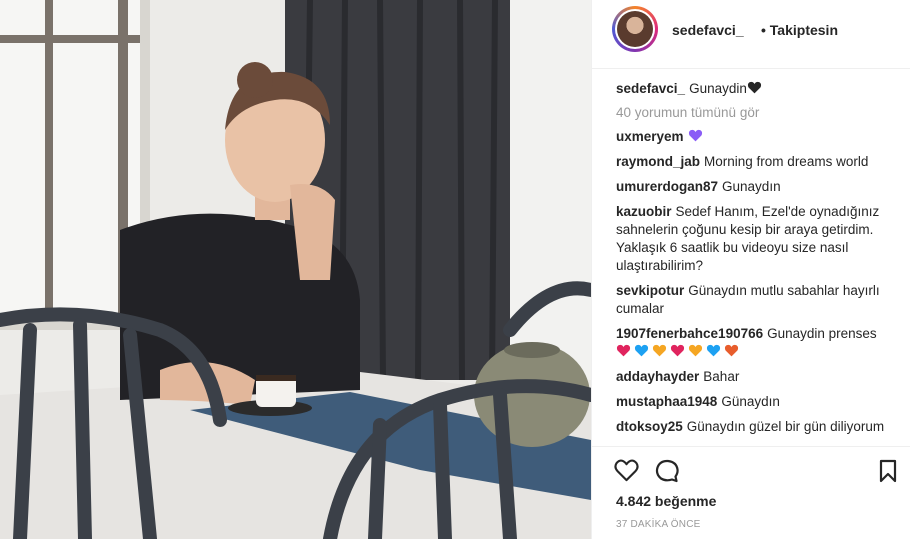 This screenshot has height=540, width=910. I want to click on comment-item: 1907fenerbahce190766 Gunaydin prenses, so click(751, 343).